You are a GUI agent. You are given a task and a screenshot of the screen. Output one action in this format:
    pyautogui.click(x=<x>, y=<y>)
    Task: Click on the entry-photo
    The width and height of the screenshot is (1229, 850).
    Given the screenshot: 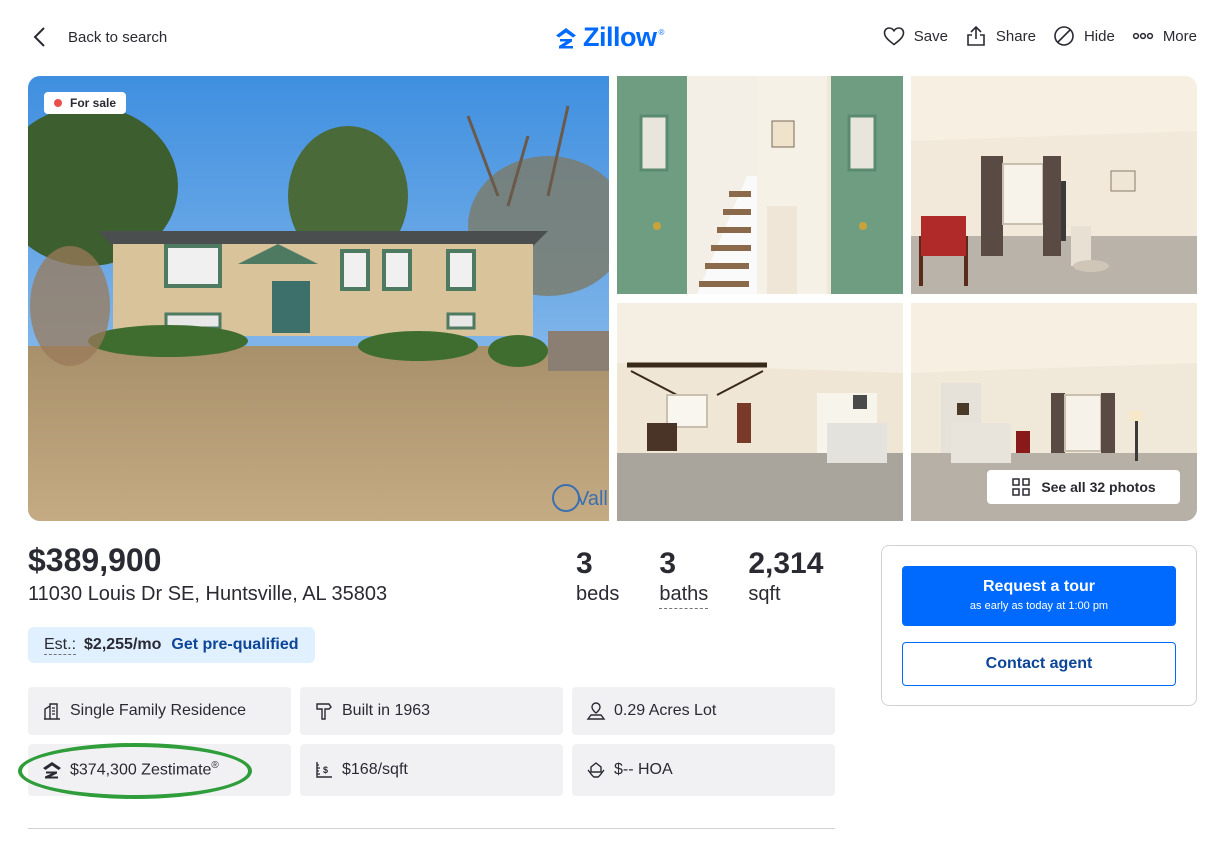 What is the action you would take?
    pyautogui.click(x=760, y=185)
    